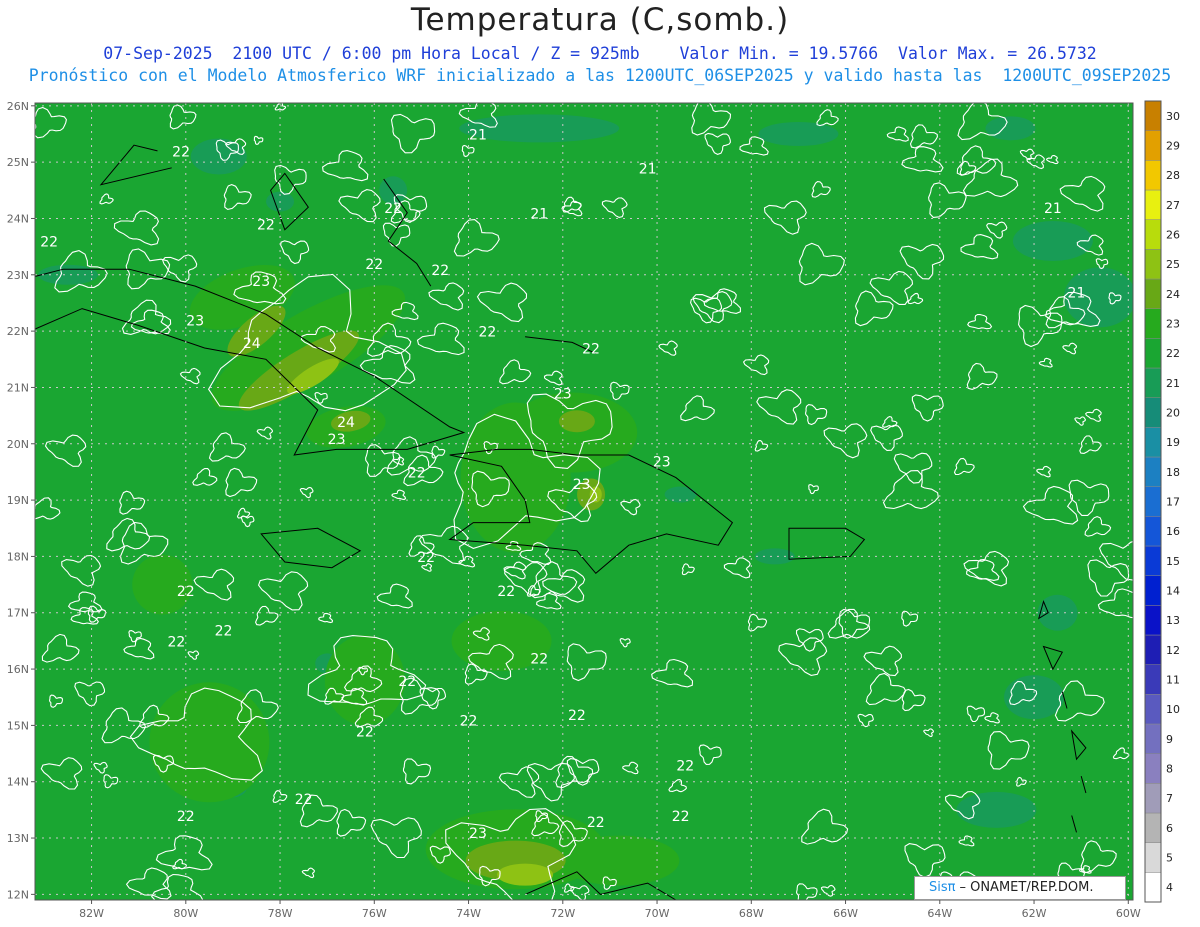 This screenshot has height=927, width=1200. I want to click on lon-tick-label: 80W, so click(185, 913).